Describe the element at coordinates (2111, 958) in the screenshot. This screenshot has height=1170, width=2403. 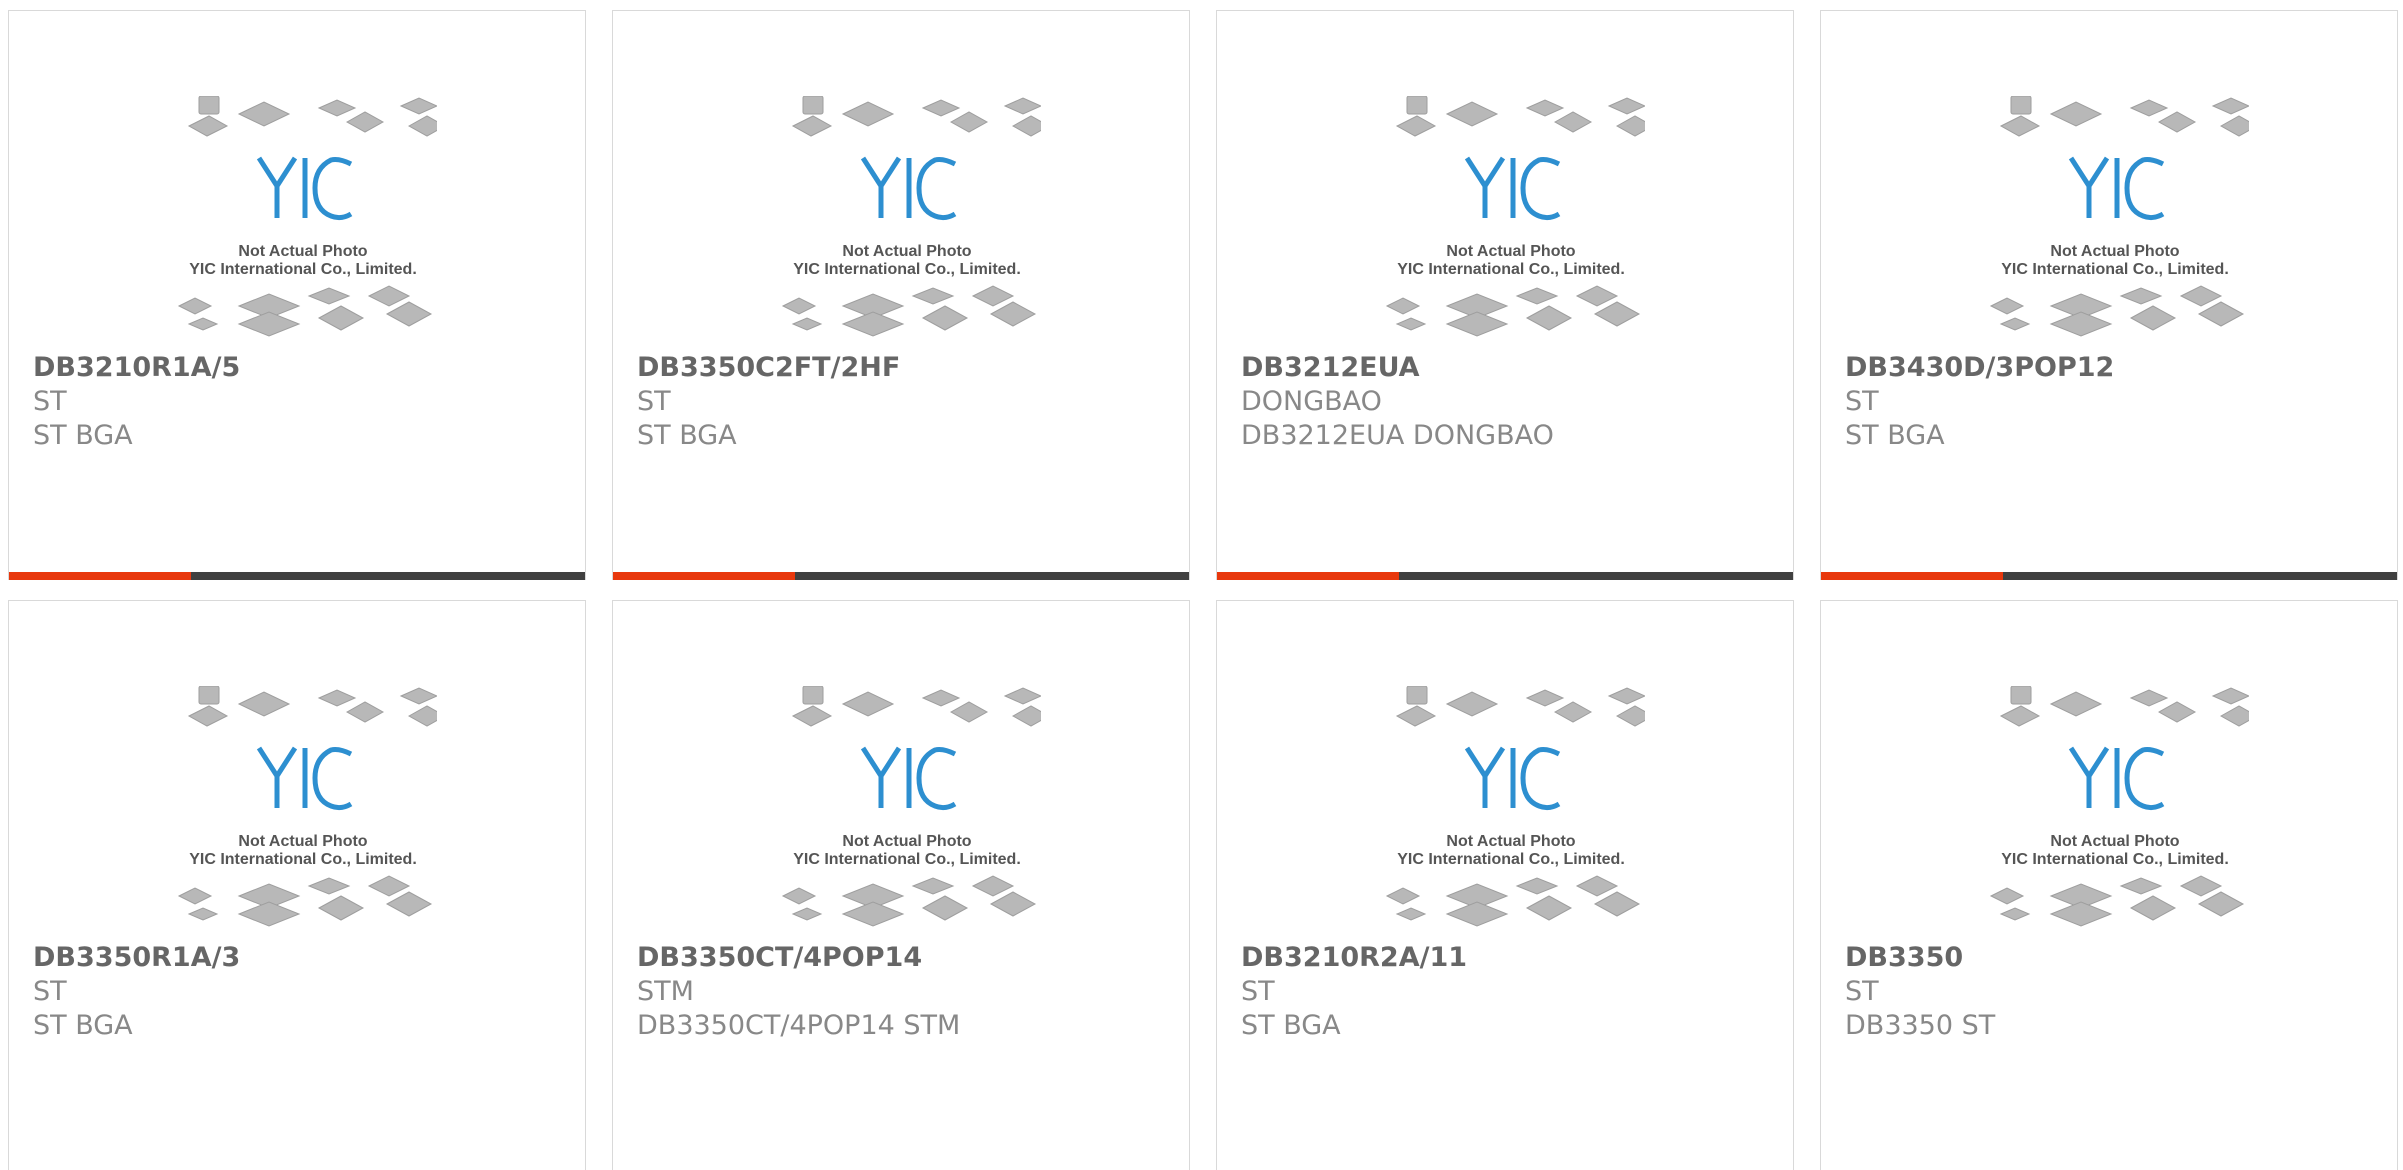
I see `part-number: DB3350` at that location.